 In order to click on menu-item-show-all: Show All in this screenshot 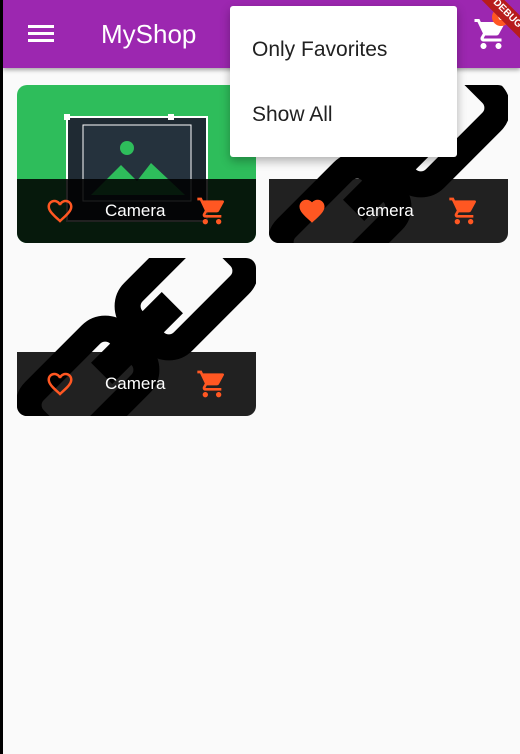, I will do `click(343, 115)`.